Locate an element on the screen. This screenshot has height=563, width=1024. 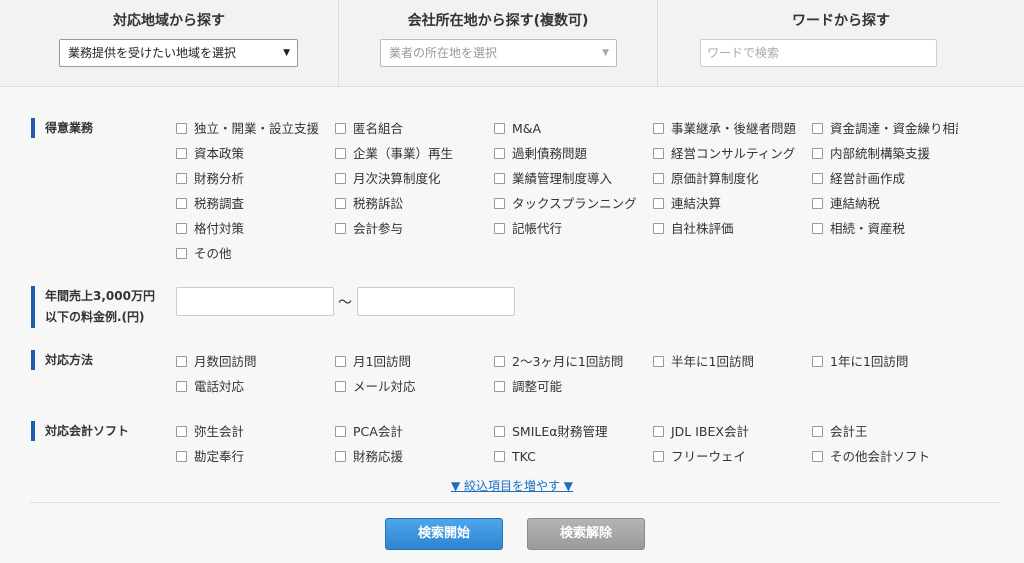
checkbox-item: 財務応援 is located at coordinates (408, 457).